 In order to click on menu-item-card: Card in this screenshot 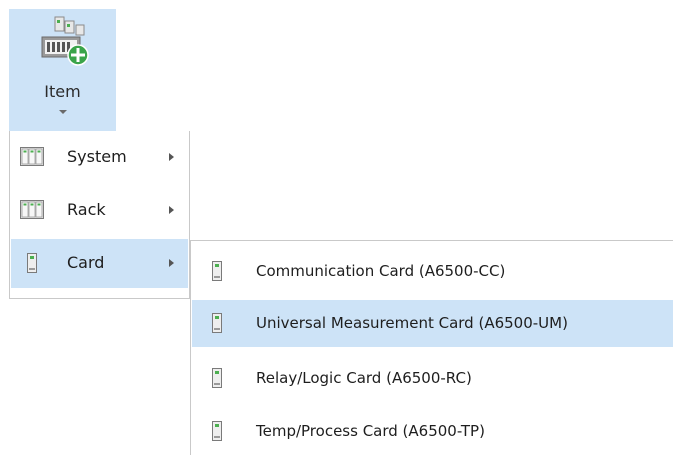, I will do `click(99, 263)`.